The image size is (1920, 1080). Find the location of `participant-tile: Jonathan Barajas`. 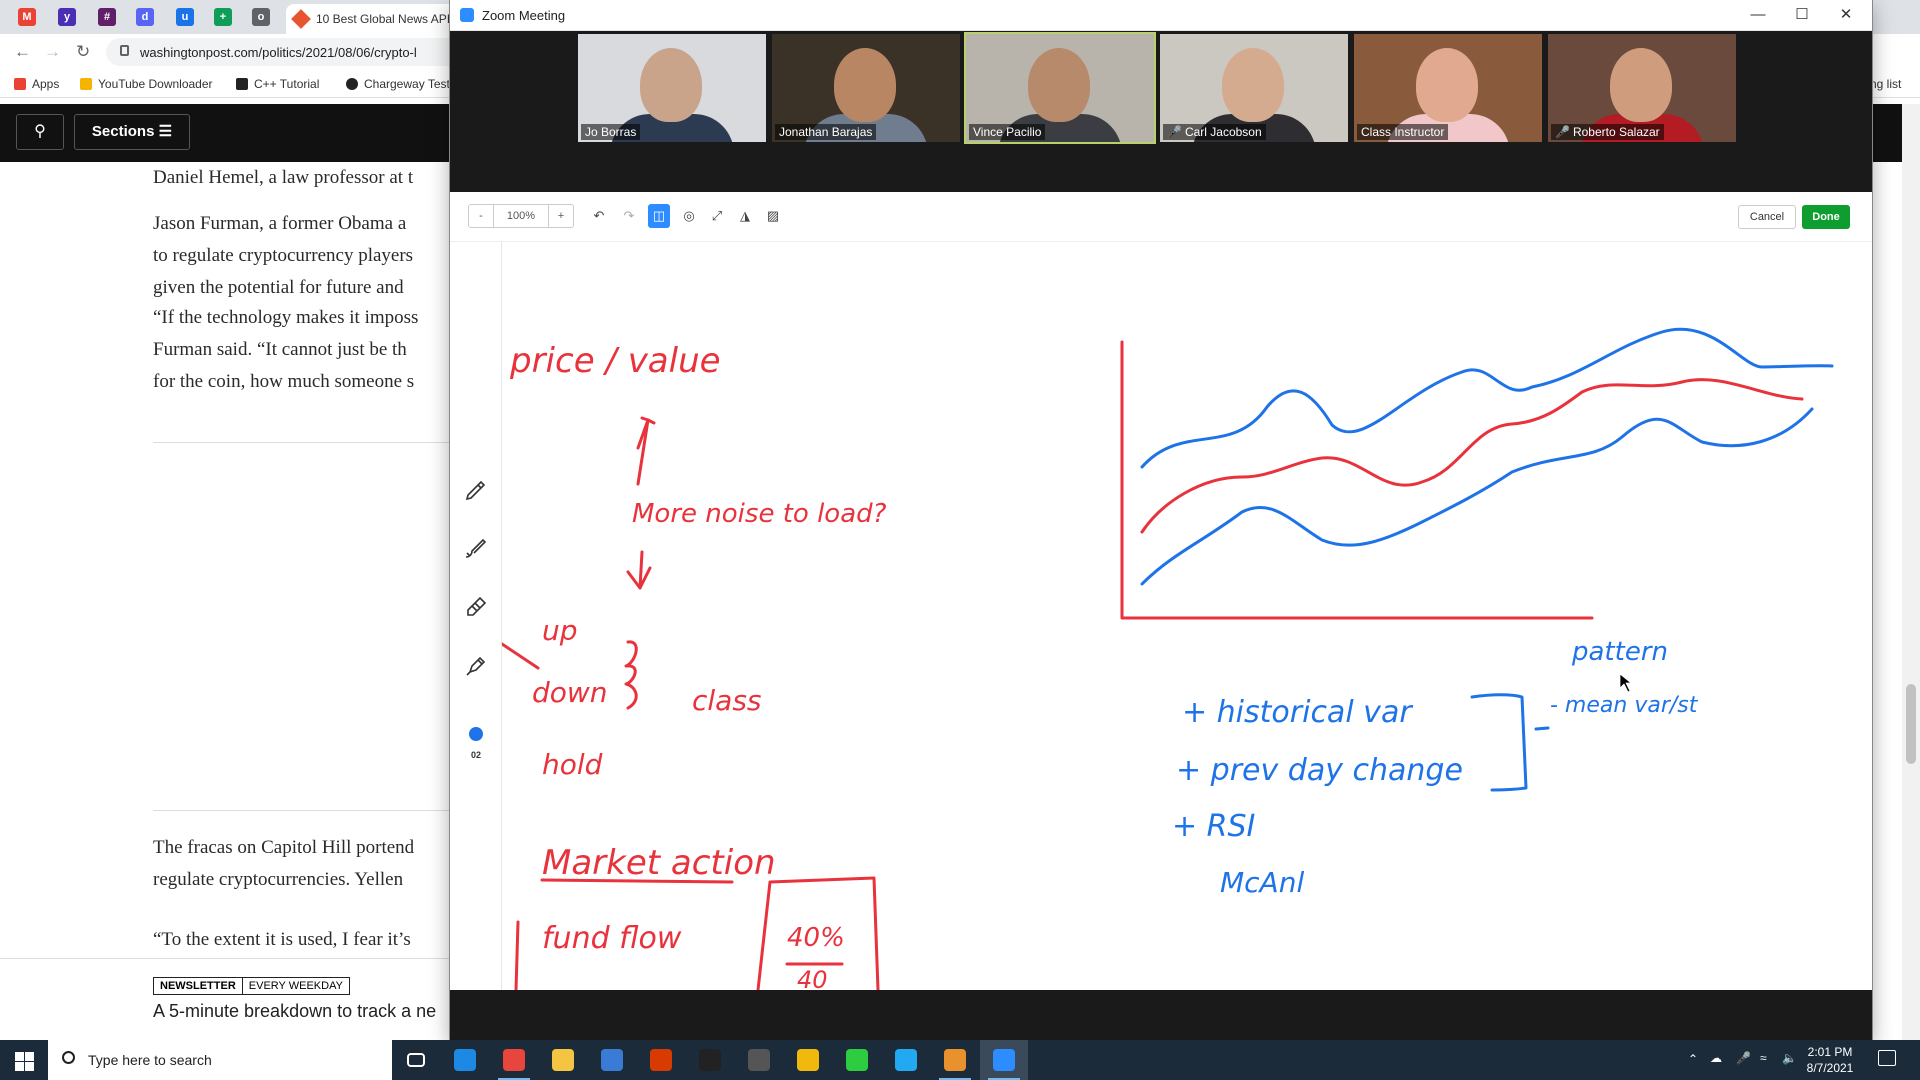

participant-tile: Jonathan Barajas is located at coordinates (866, 88).